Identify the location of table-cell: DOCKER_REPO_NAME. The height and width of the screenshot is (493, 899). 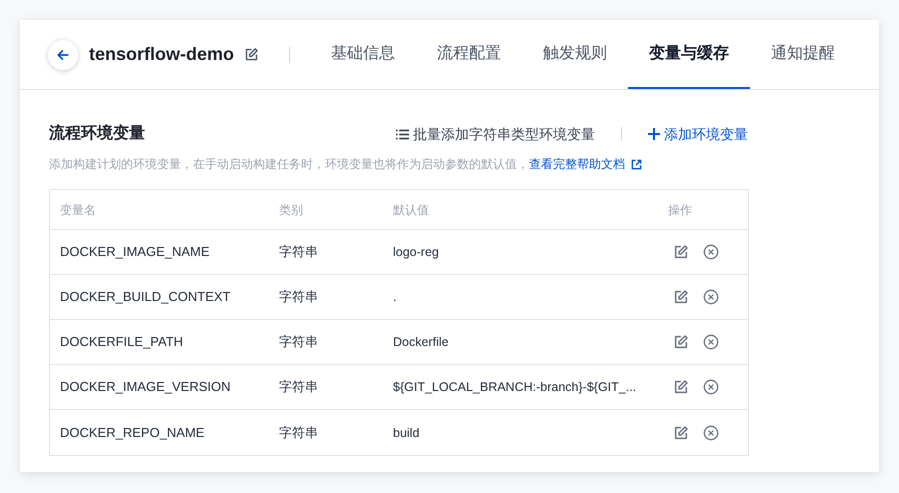
(132, 432).